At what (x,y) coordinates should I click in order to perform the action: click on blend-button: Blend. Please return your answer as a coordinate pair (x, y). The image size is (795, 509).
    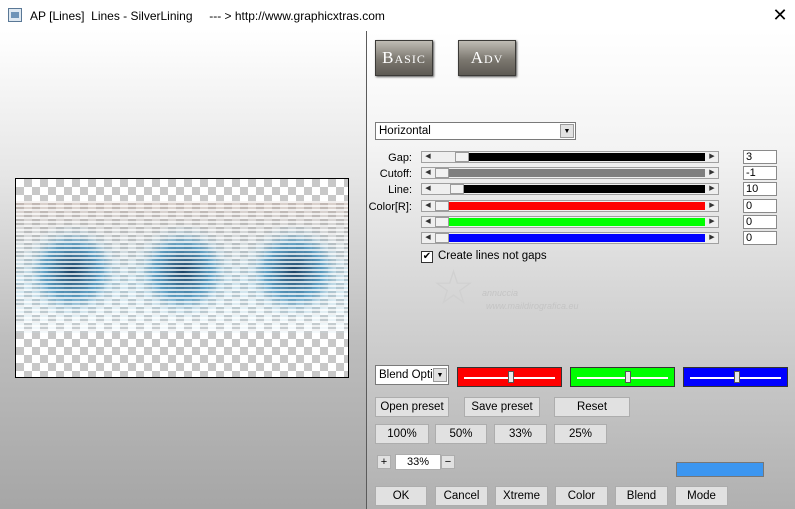
    Looking at the image, I should click on (641, 496).